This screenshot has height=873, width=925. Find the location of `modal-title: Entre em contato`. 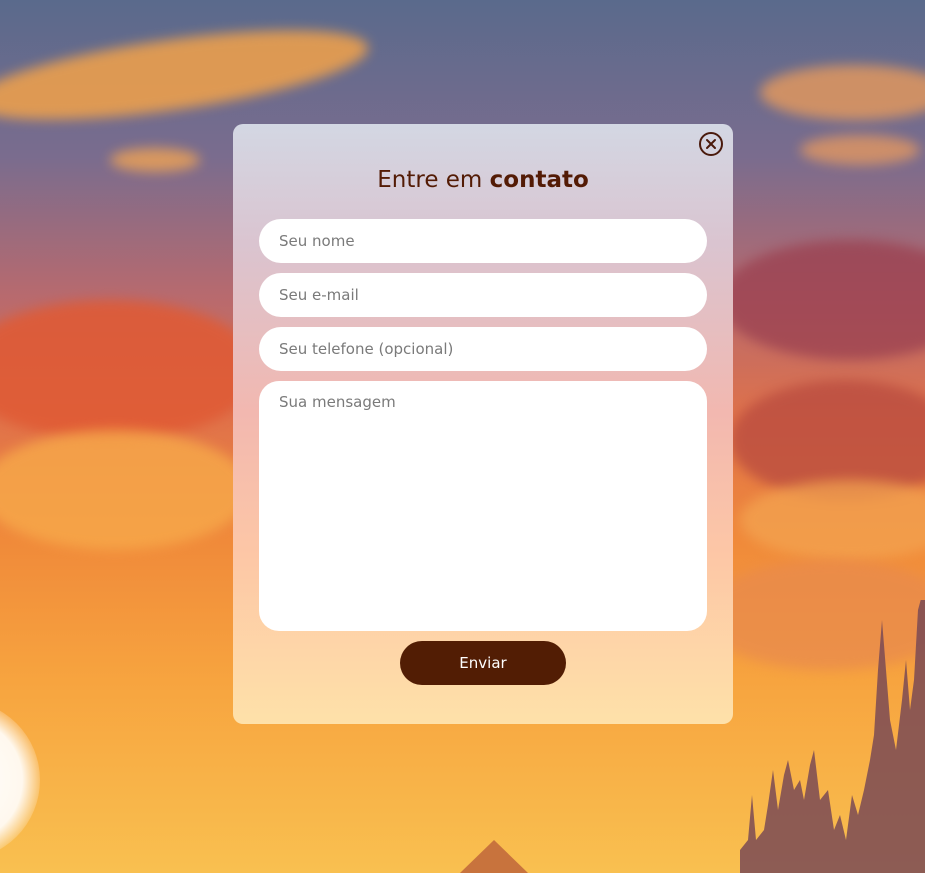

modal-title: Entre em contato is located at coordinates (483, 180).